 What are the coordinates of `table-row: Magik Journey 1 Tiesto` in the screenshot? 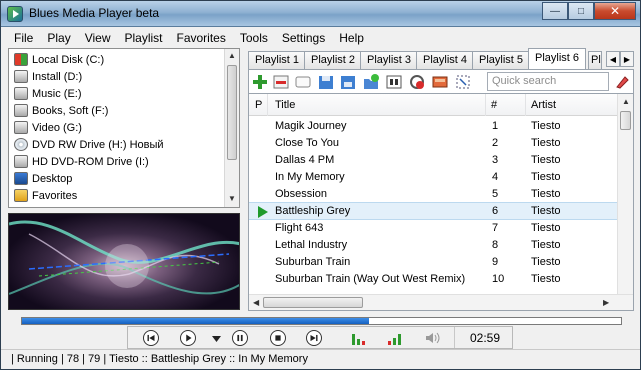 It's located at (433, 126).